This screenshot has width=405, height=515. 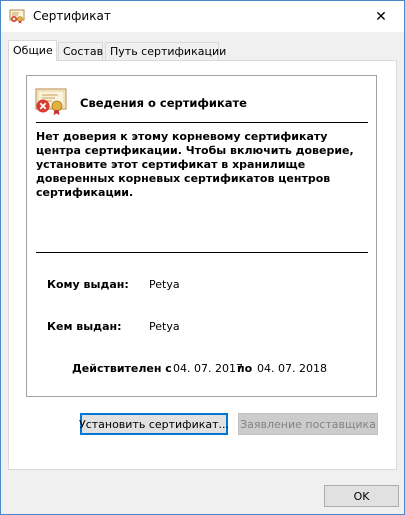 I want to click on issued-by-value: Petya, so click(x=164, y=326).